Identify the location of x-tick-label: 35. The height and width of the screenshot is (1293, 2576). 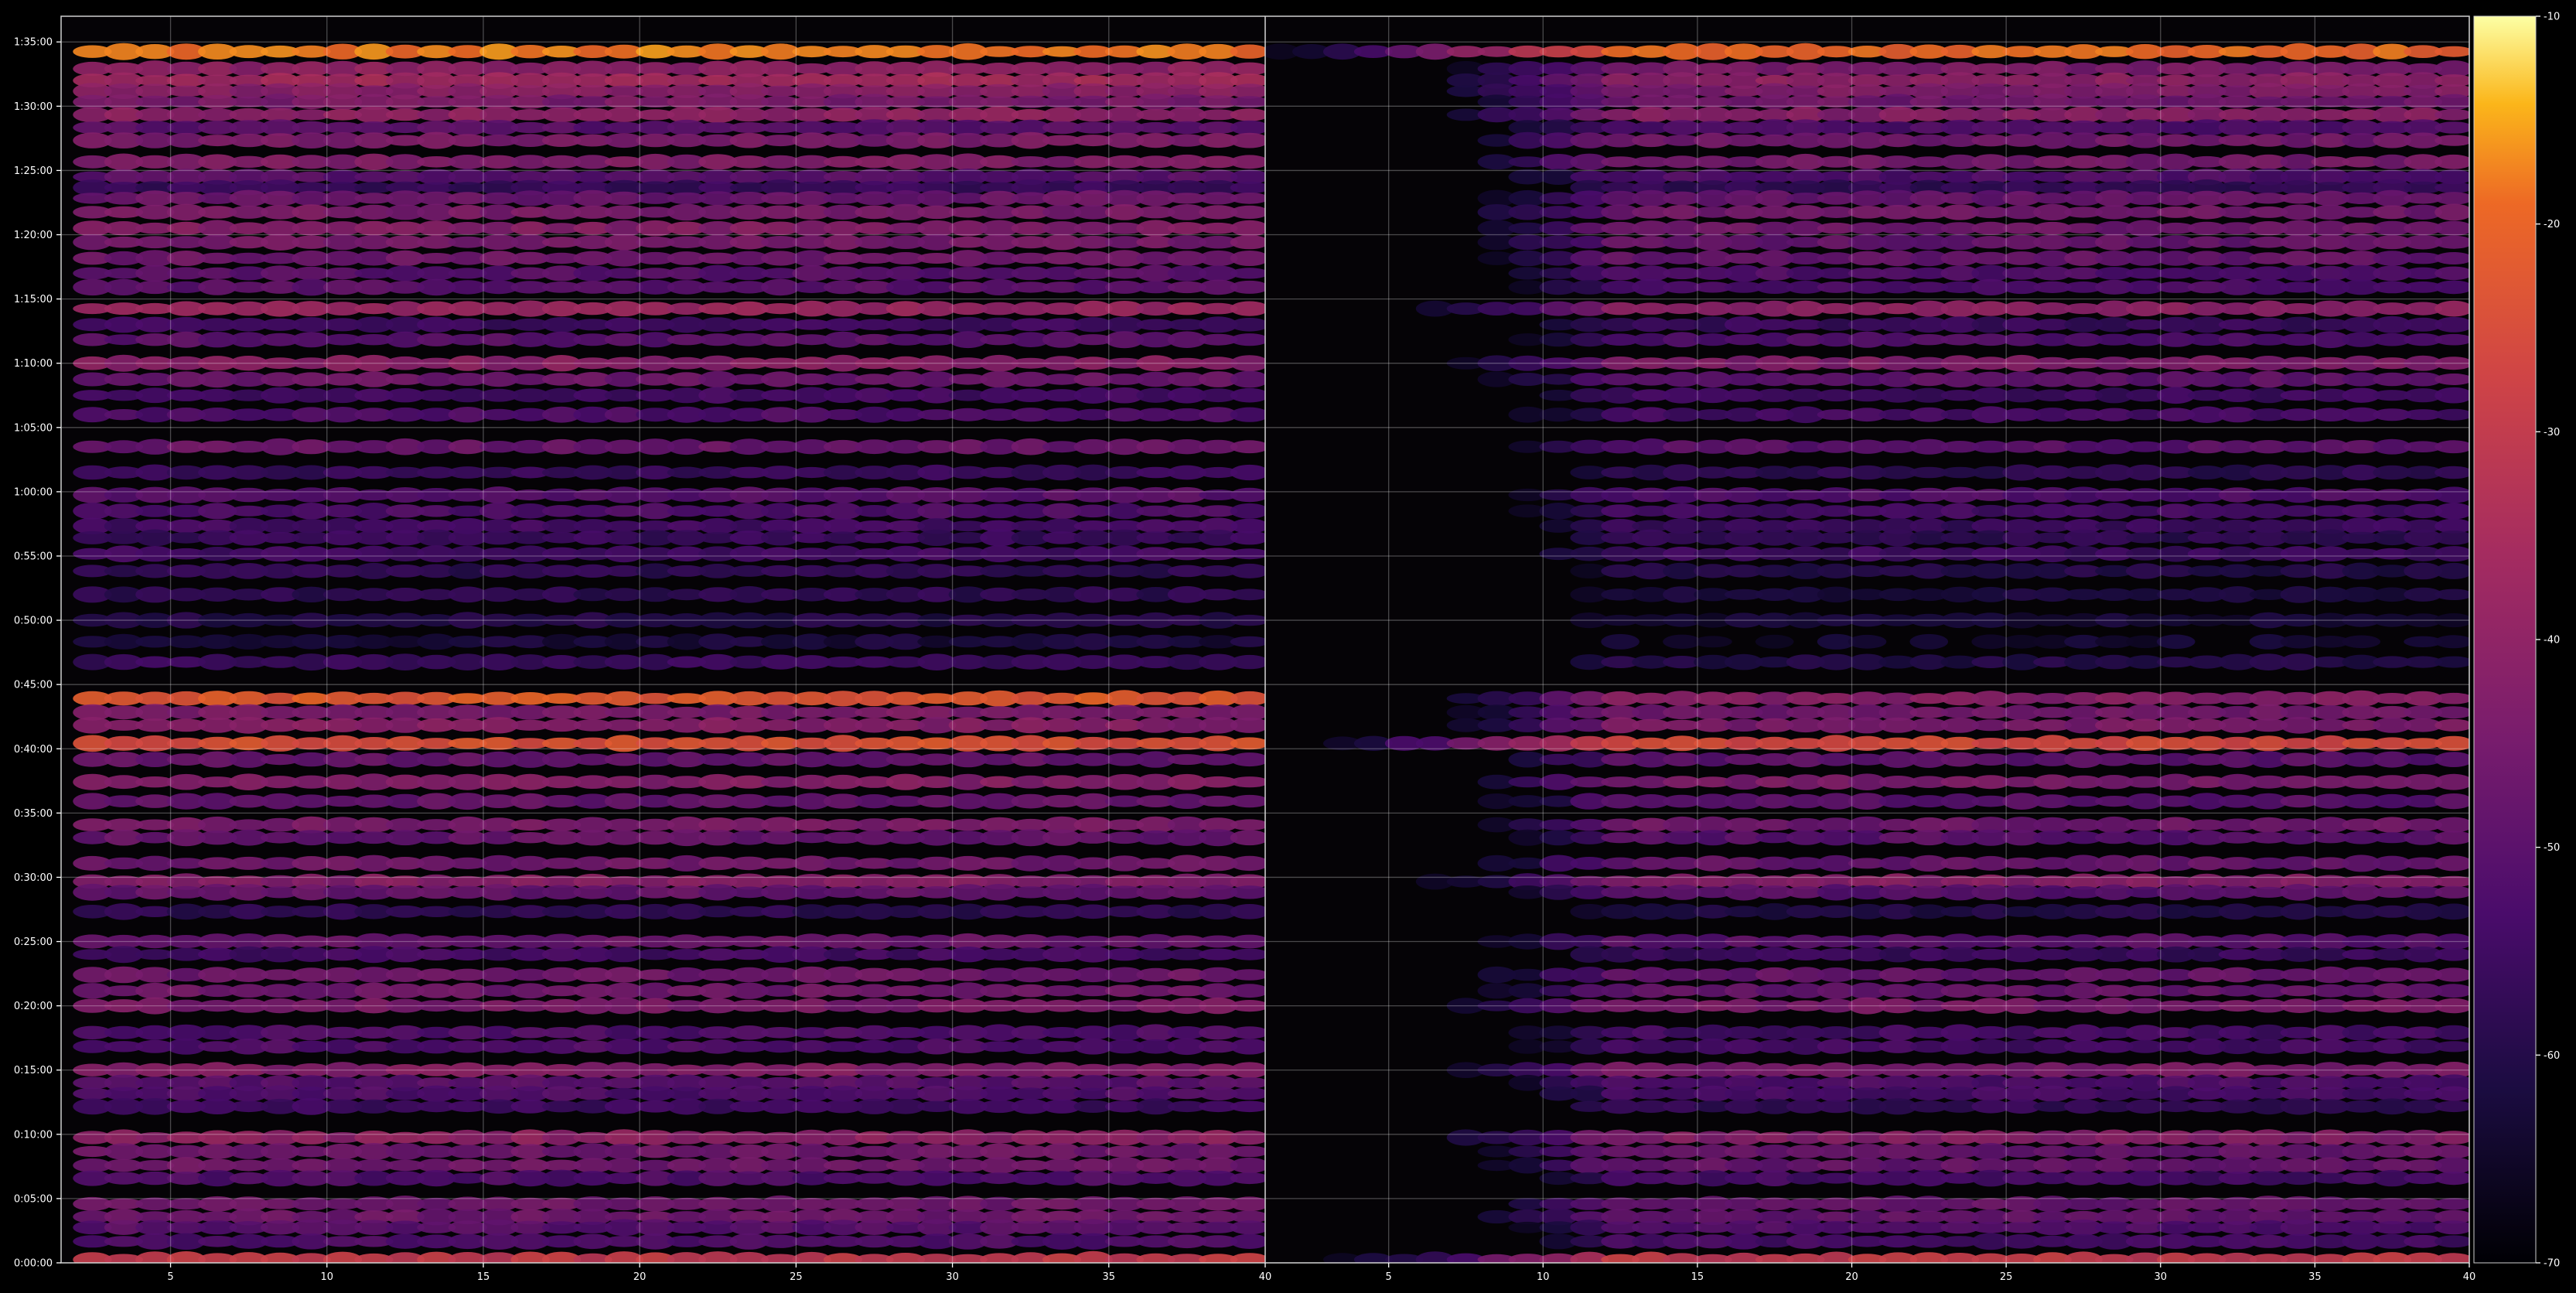
(2315, 1277).